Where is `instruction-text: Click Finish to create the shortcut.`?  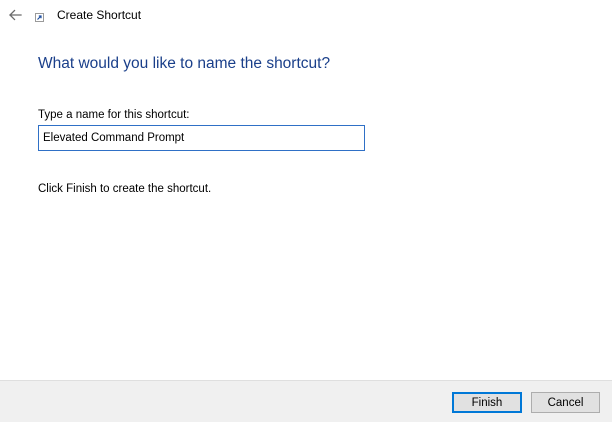 instruction-text: Click Finish to create the shortcut. is located at coordinates (125, 189).